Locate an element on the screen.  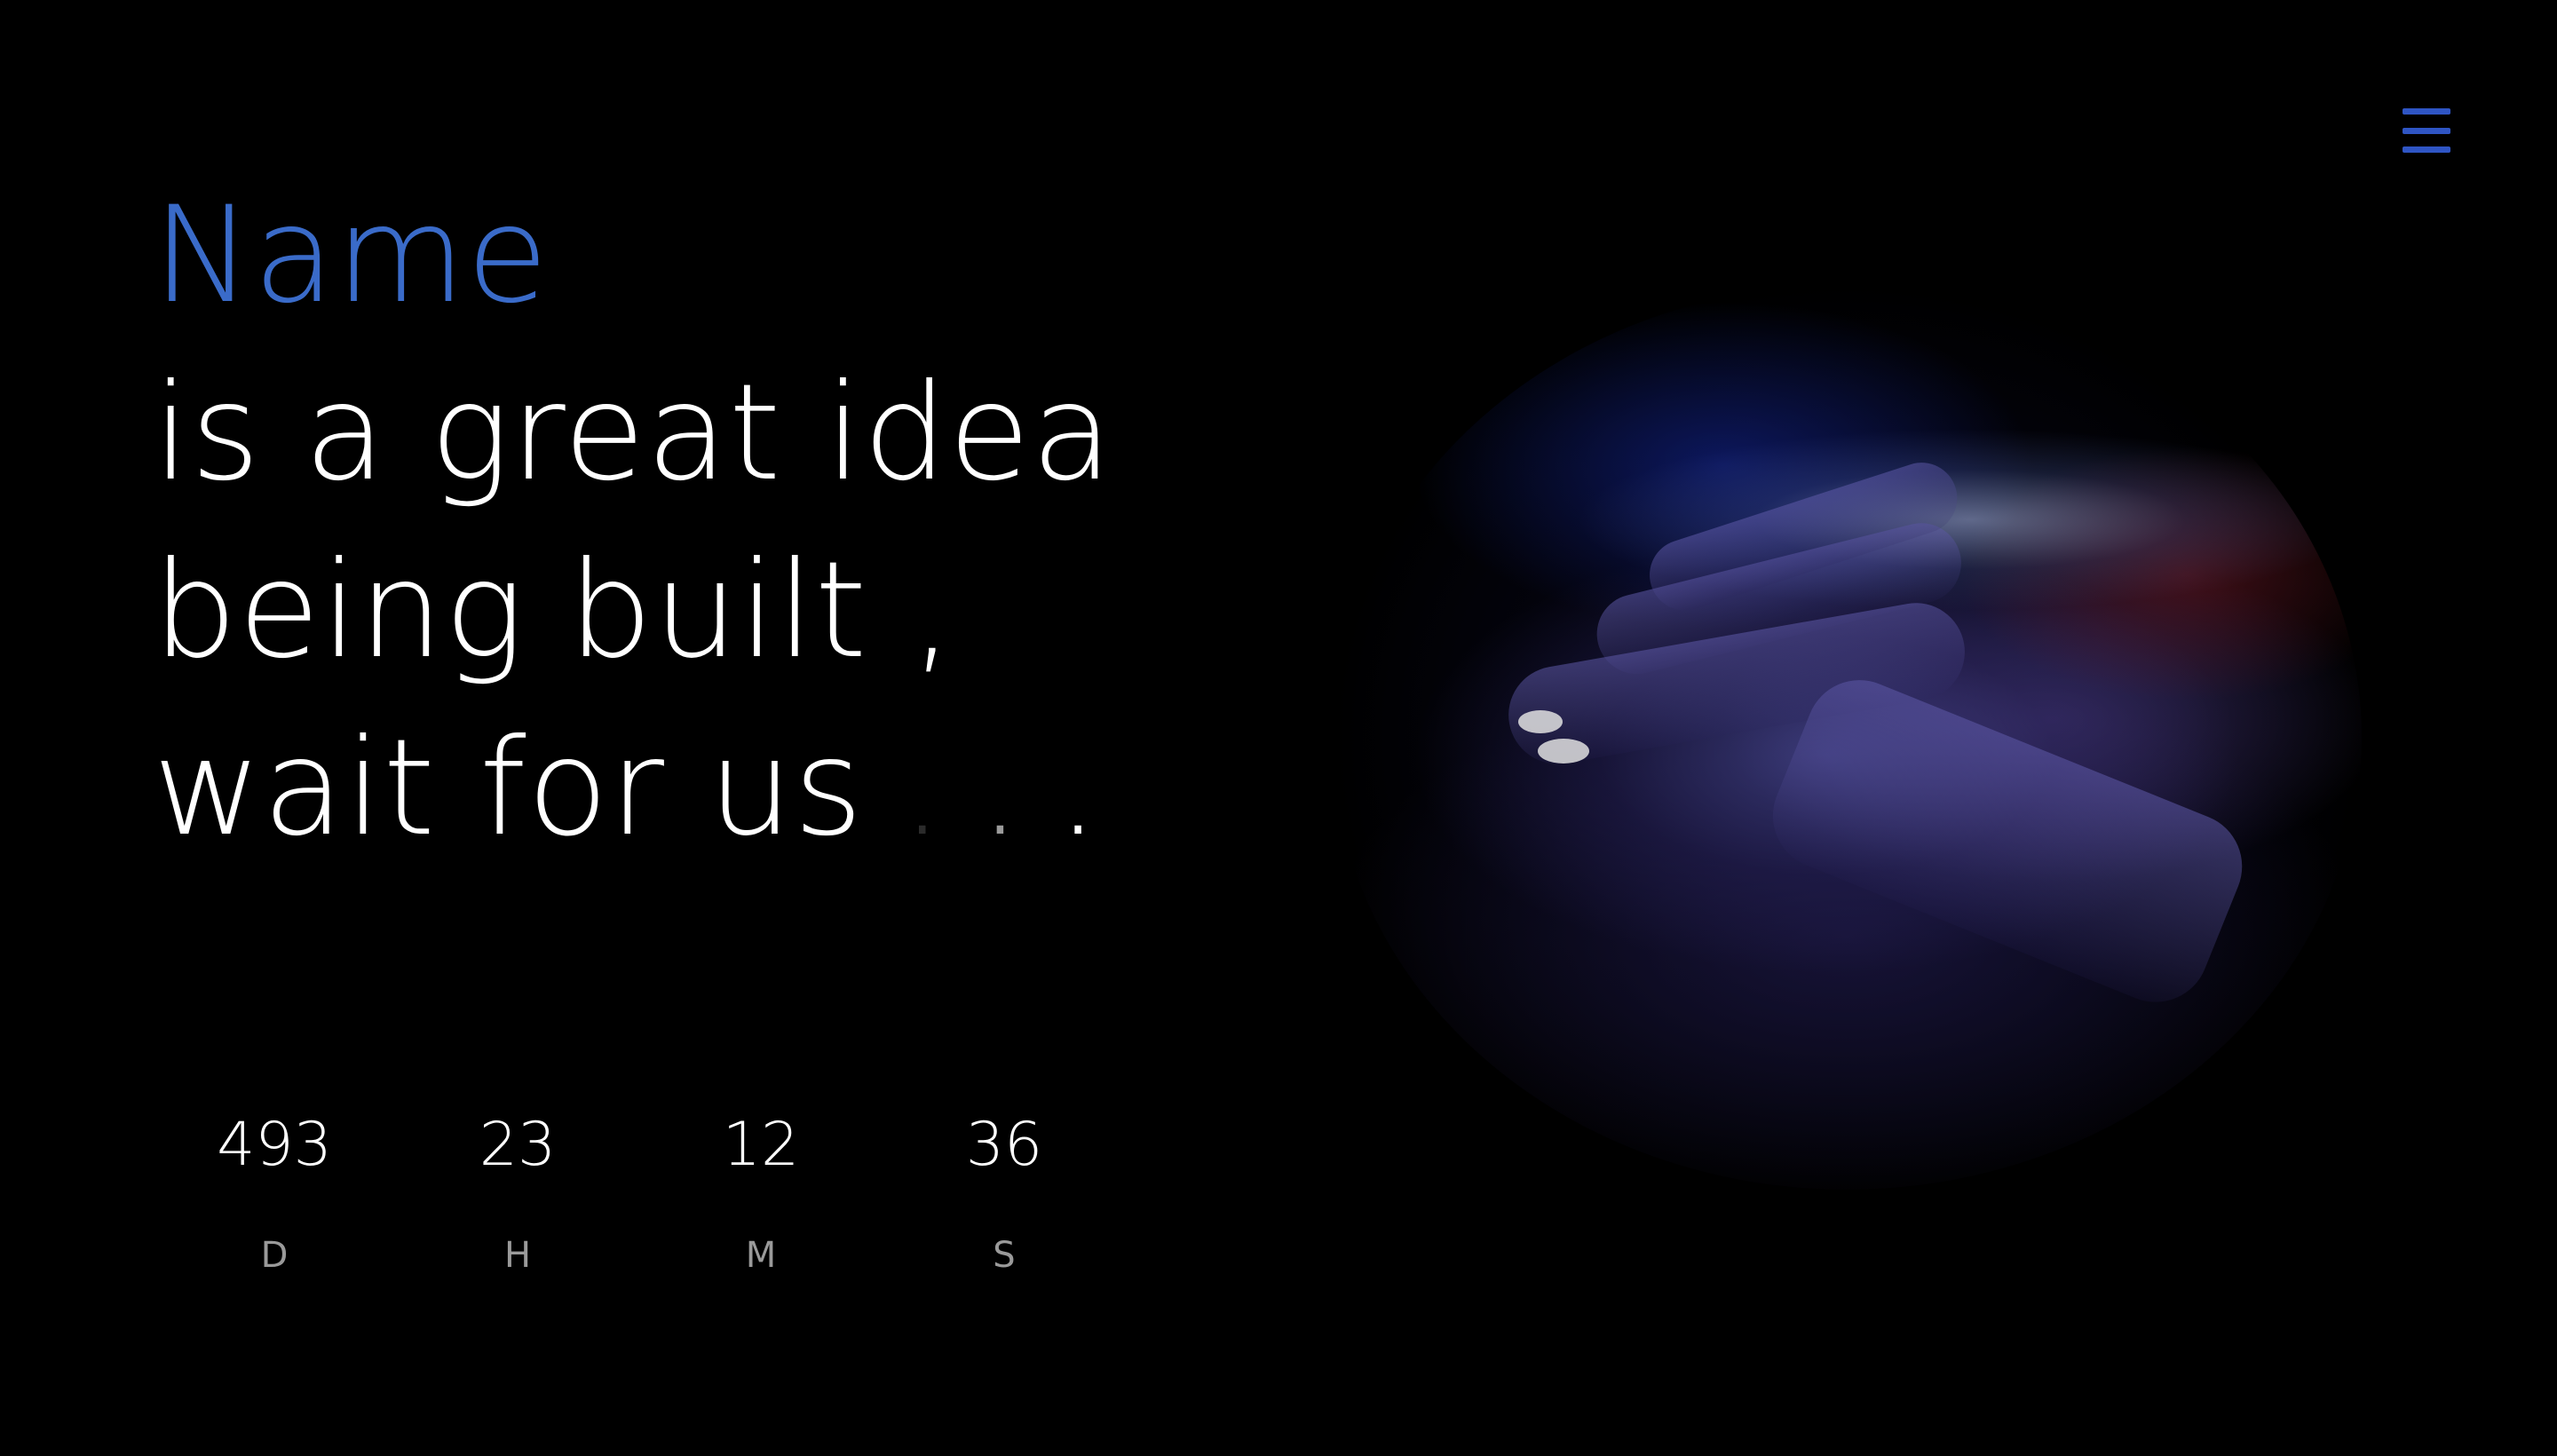
seconds-label: S is located at coordinates (1004, 1255).